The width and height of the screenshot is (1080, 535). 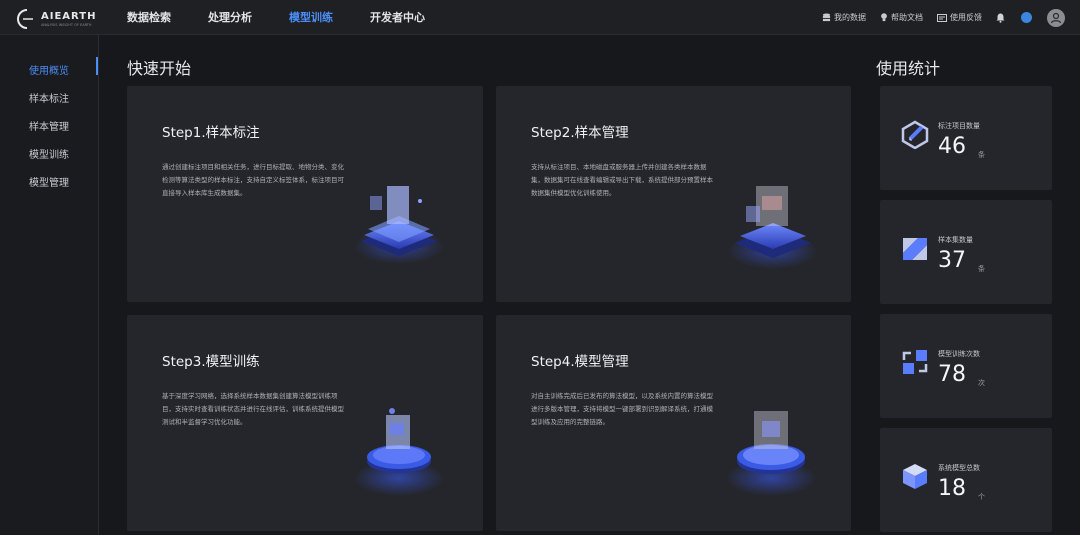 I want to click on stats-title: 使用统计, so click(x=908, y=68).